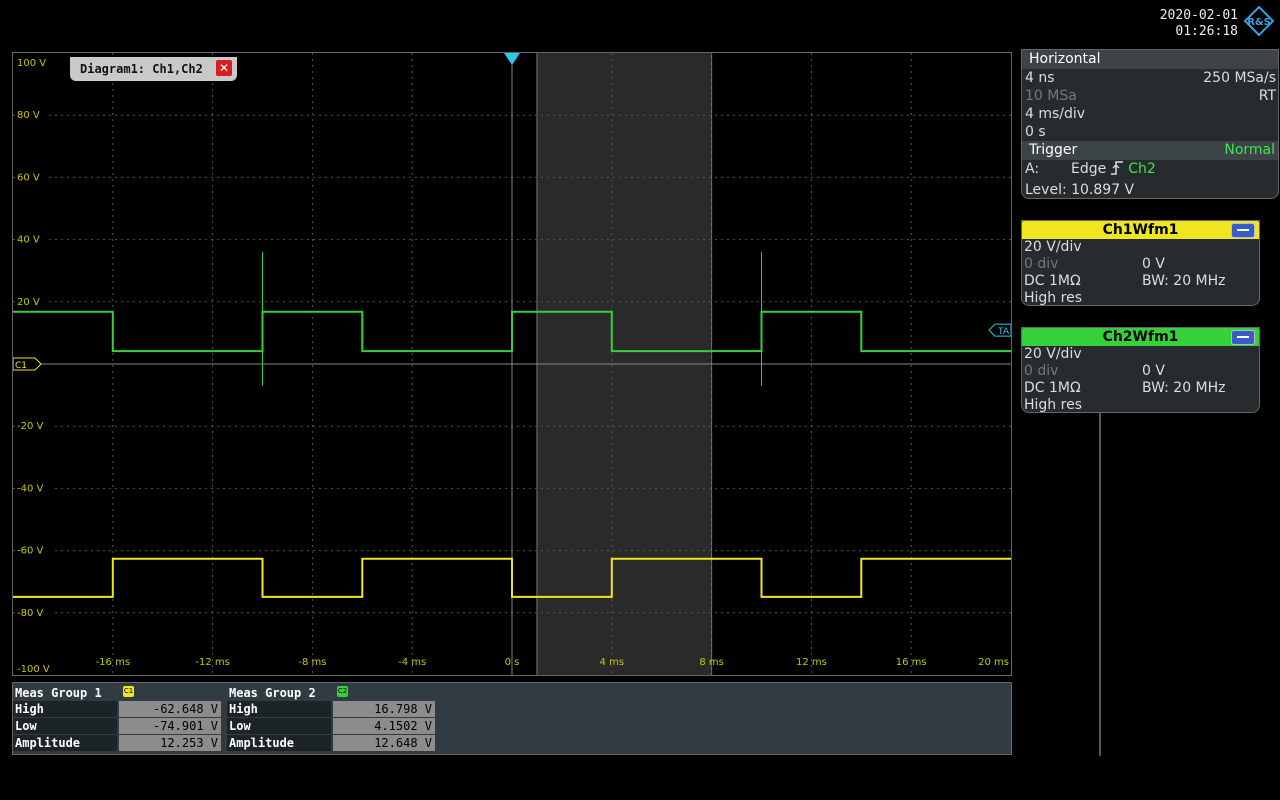 This screenshot has width=1280, height=800. What do you see at coordinates (30, 551) in the screenshot?
I see `y-tick-label: -60 V` at bounding box center [30, 551].